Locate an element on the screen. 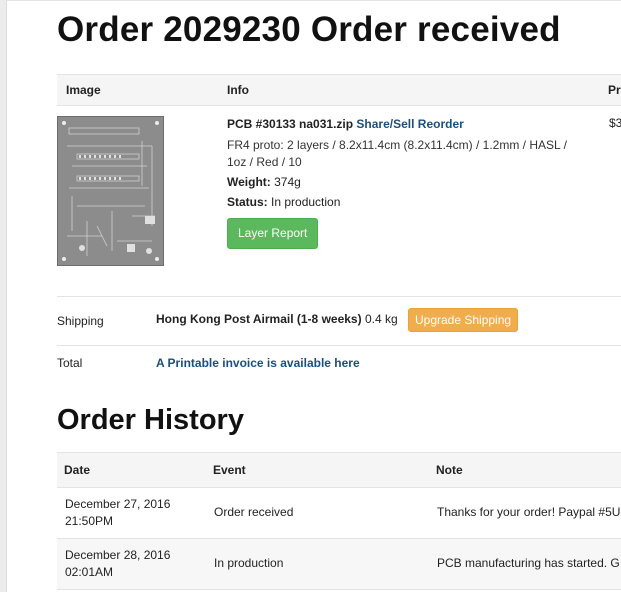  history-date-time: 21:50PM is located at coordinates (89, 521).